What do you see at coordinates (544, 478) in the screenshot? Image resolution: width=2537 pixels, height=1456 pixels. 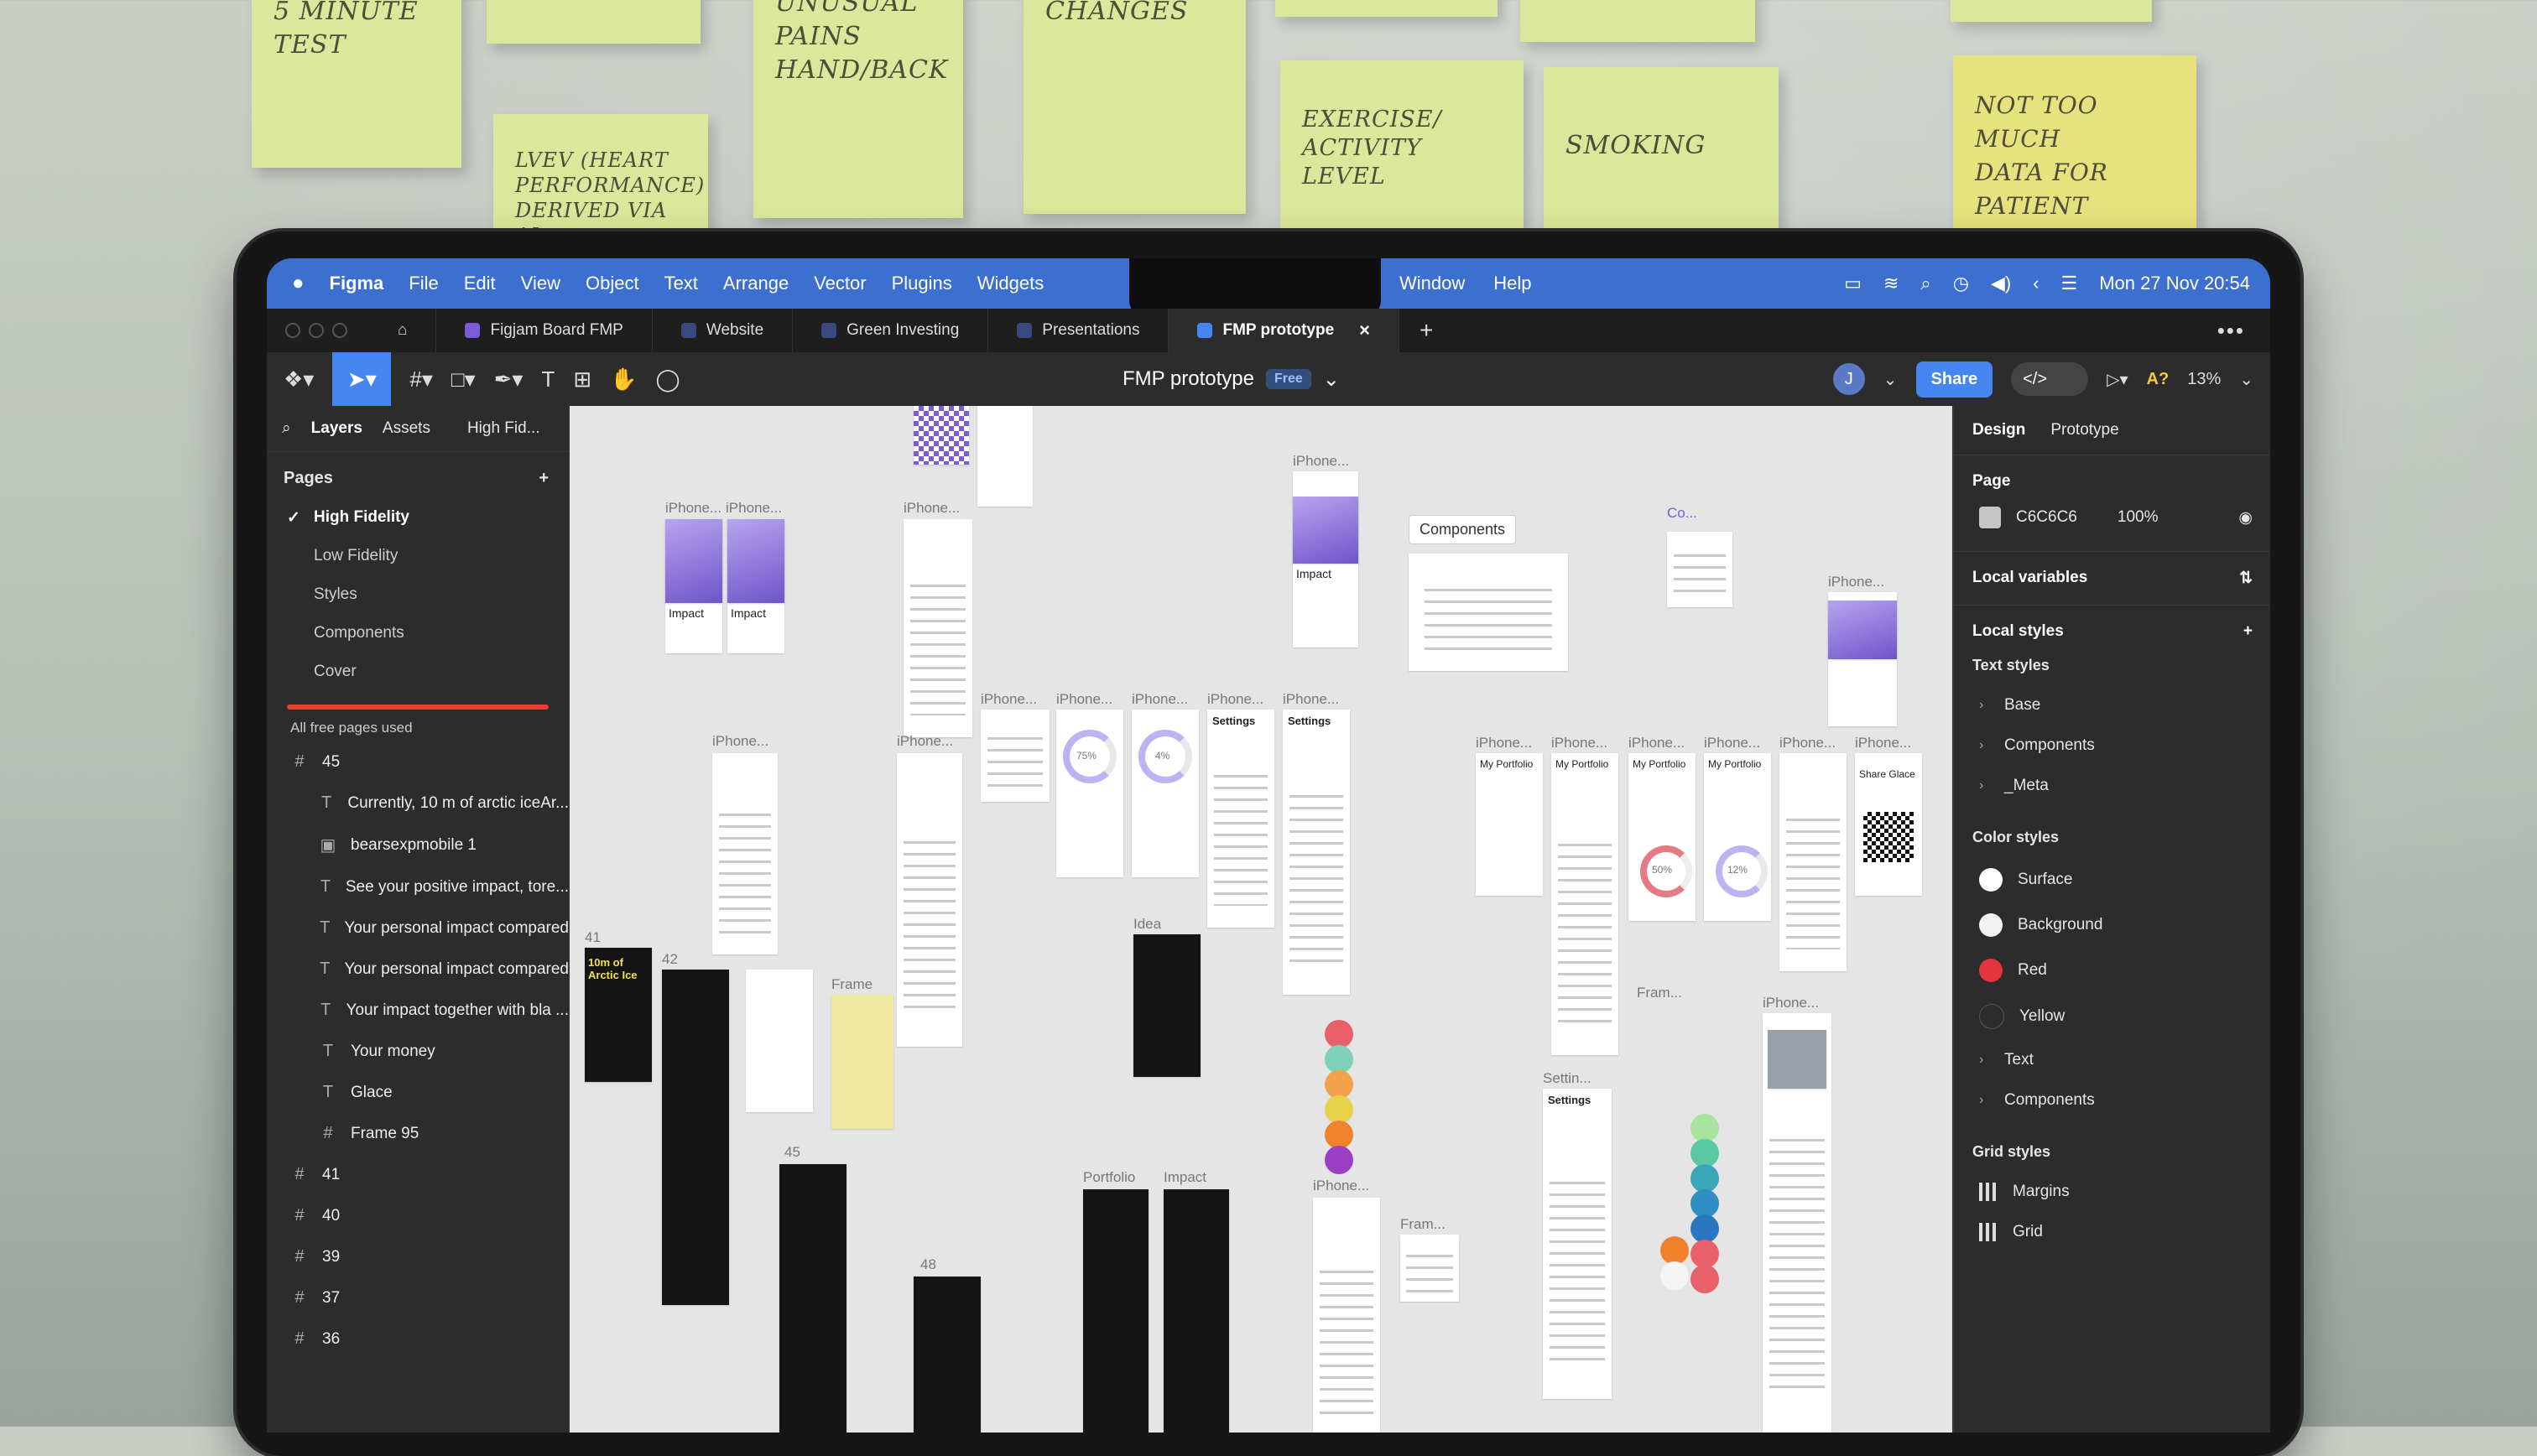 I see `add-page-icon: +` at bounding box center [544, 478].